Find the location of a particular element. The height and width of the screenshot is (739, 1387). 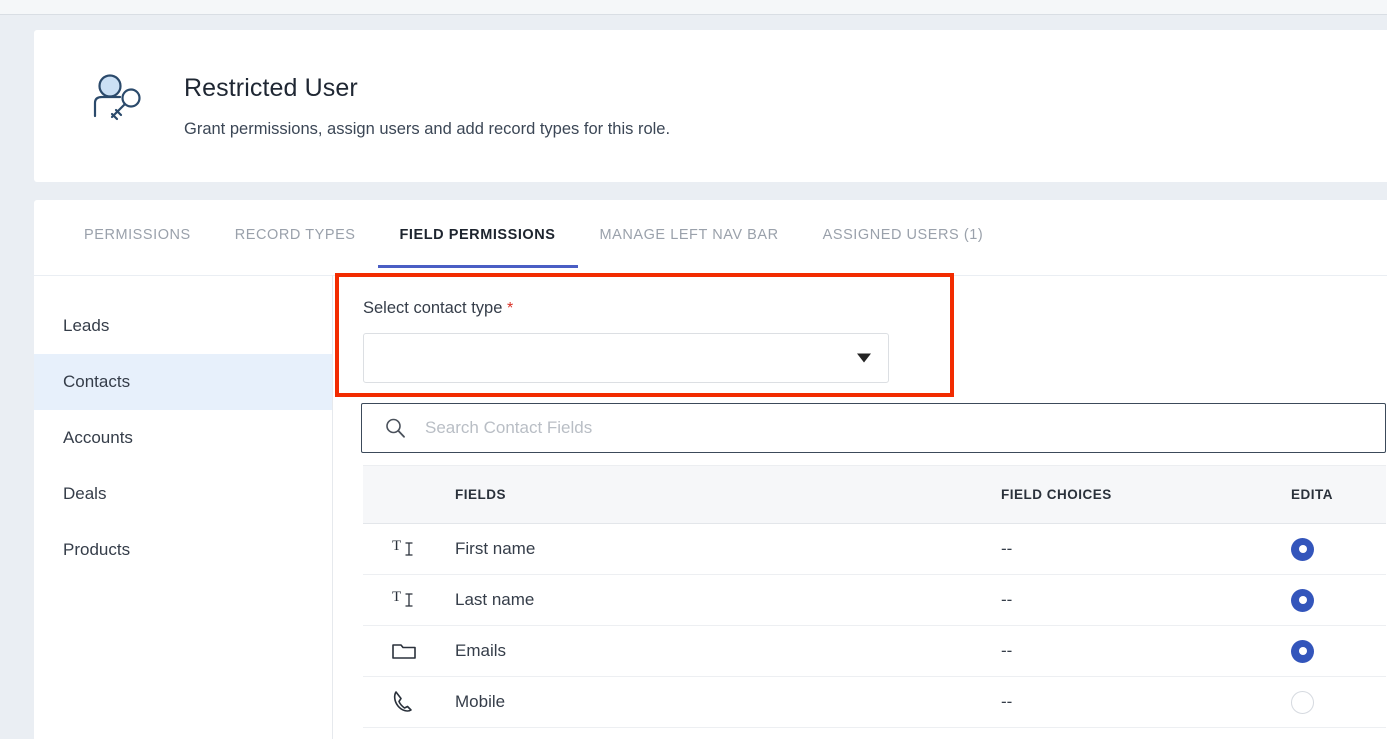

sidebar-item-label: Leads is located at coordinates (86, 325).